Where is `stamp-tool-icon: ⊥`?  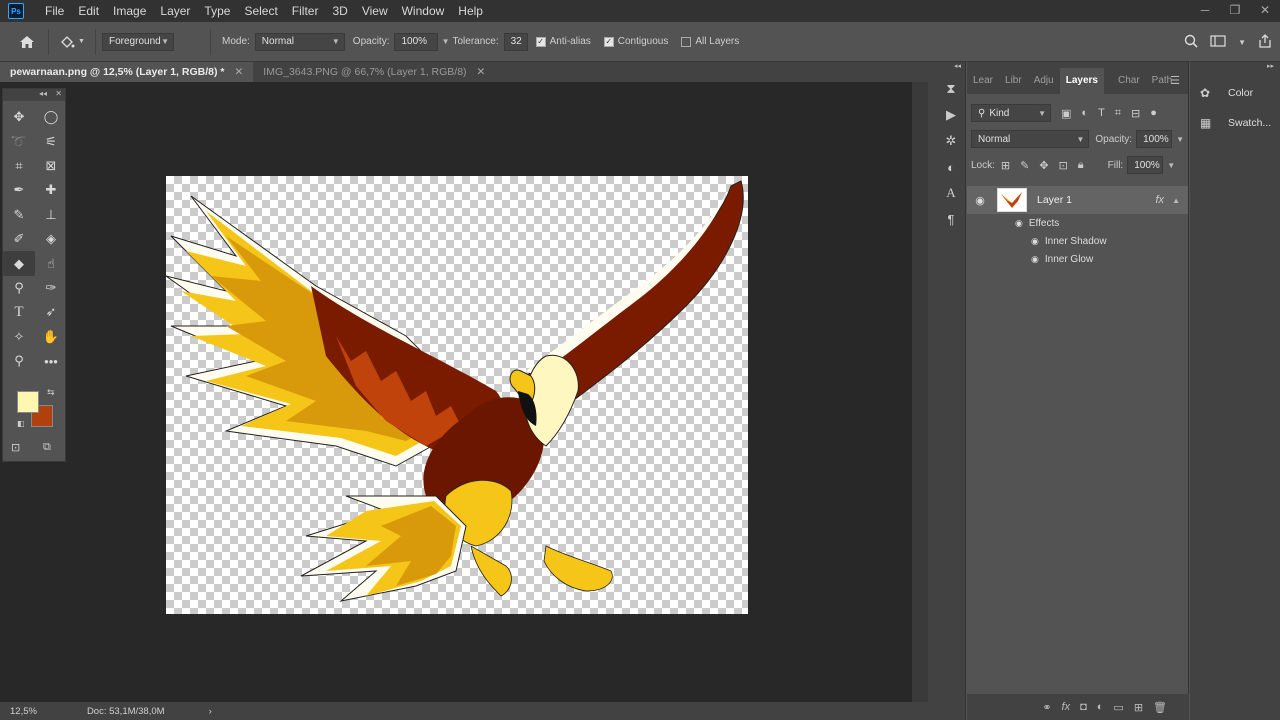 stamp-tool-icon: ⊥ is located at coordinates (51, 215).